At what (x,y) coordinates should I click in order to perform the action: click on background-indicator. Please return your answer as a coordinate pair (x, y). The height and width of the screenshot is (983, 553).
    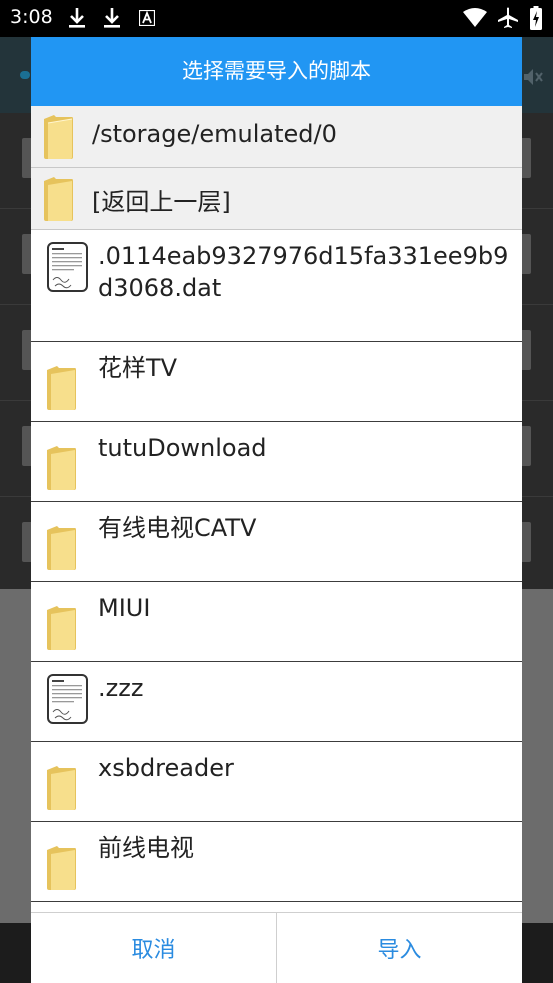
    Looking at the image, I should click on (25, 75).